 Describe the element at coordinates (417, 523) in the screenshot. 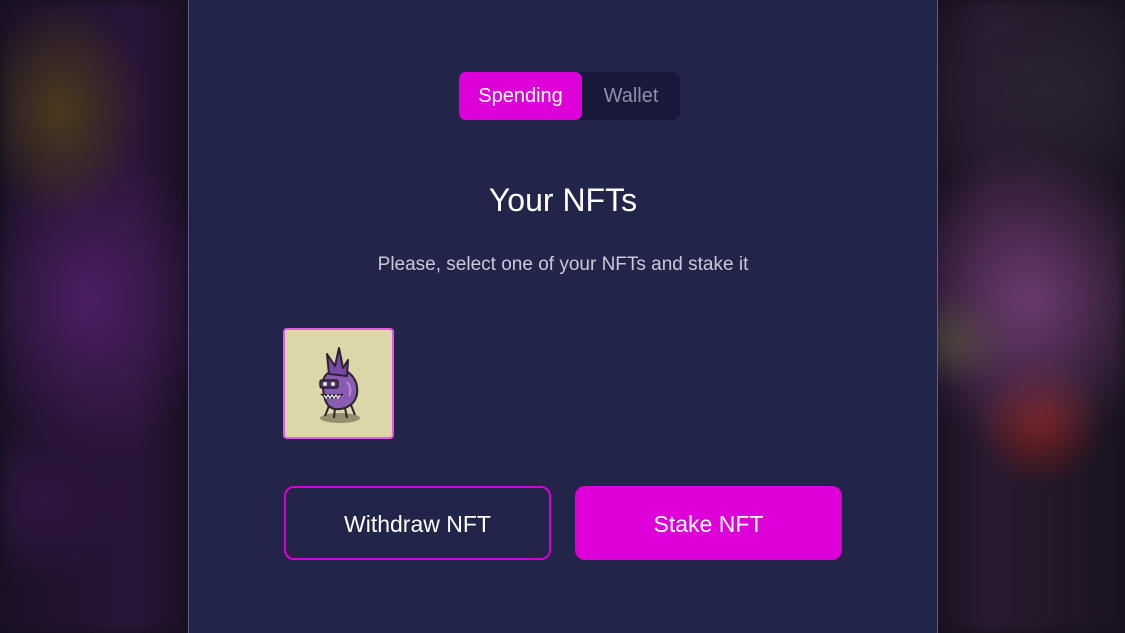

I see `withdraw-nft-button: Withdraw NFT` at that location.